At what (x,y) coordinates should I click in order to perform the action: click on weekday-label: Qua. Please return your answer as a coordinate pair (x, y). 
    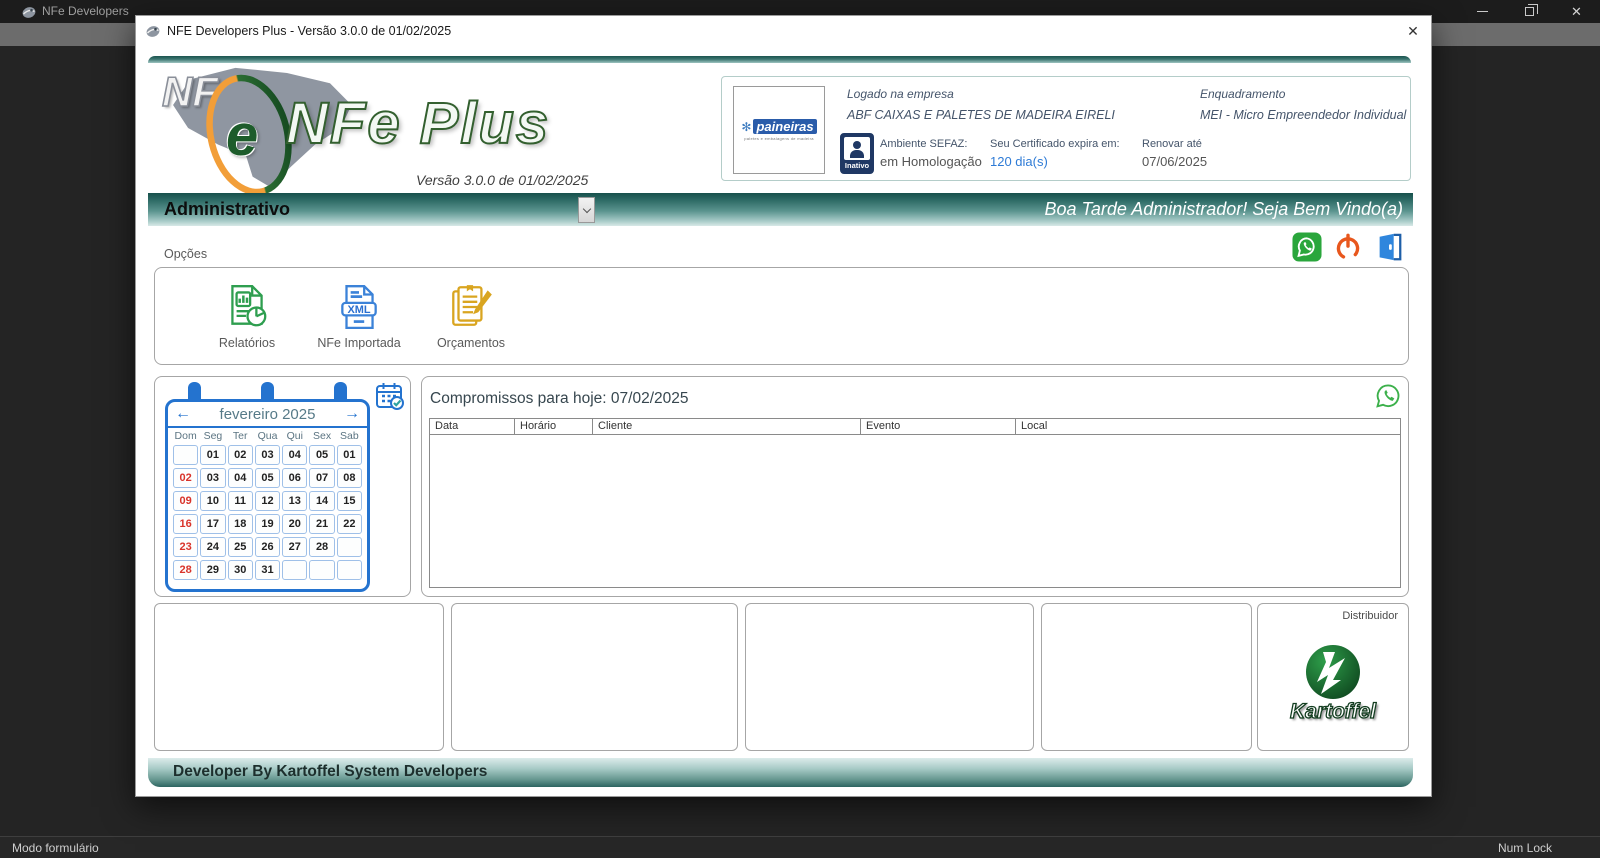
    Looking at the image, I should click on (267, 436).